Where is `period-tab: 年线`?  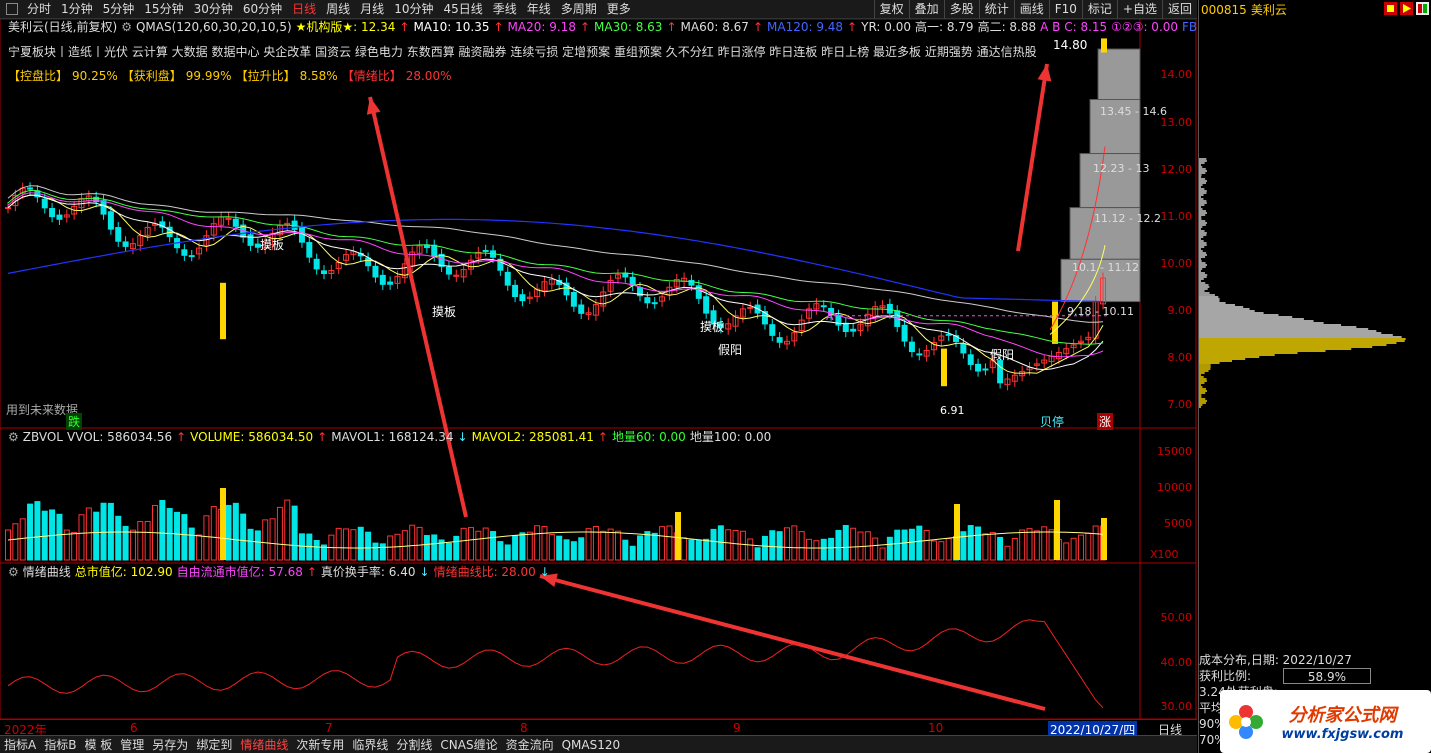 period-tab: 年线 is located at coordinates (539, 9).